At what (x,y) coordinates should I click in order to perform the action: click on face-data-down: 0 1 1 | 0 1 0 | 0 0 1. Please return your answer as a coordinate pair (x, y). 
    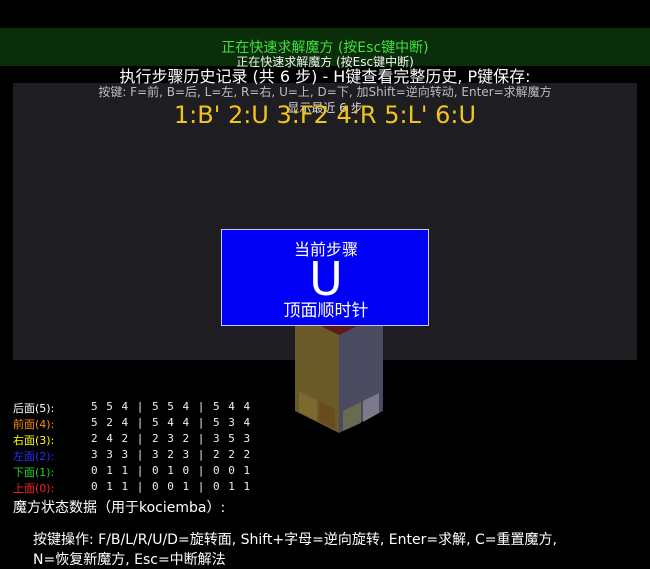
    Looking at the image, I should click on (171, 470).